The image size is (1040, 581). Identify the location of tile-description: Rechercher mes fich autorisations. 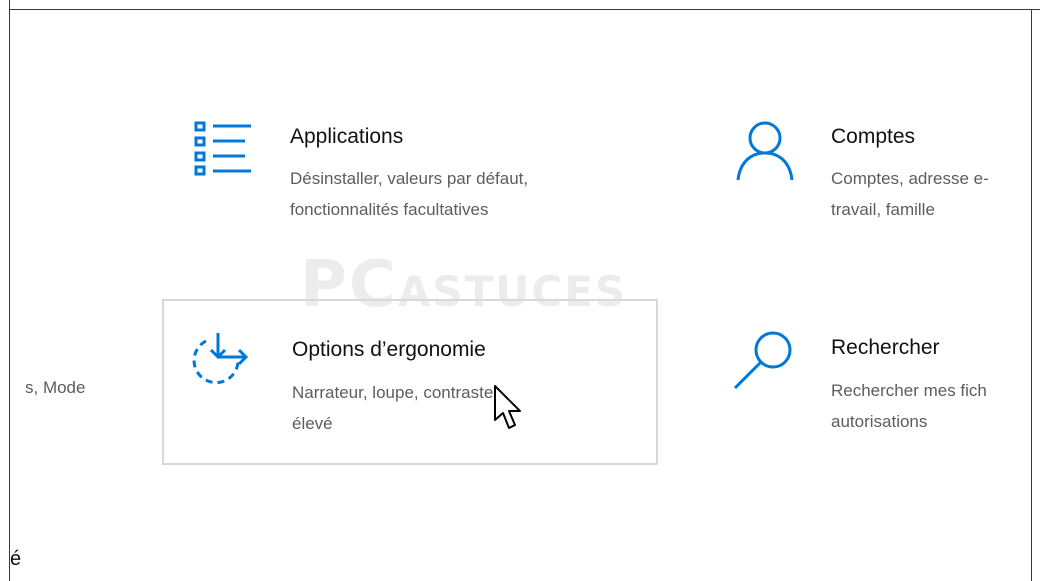
(909, 406).